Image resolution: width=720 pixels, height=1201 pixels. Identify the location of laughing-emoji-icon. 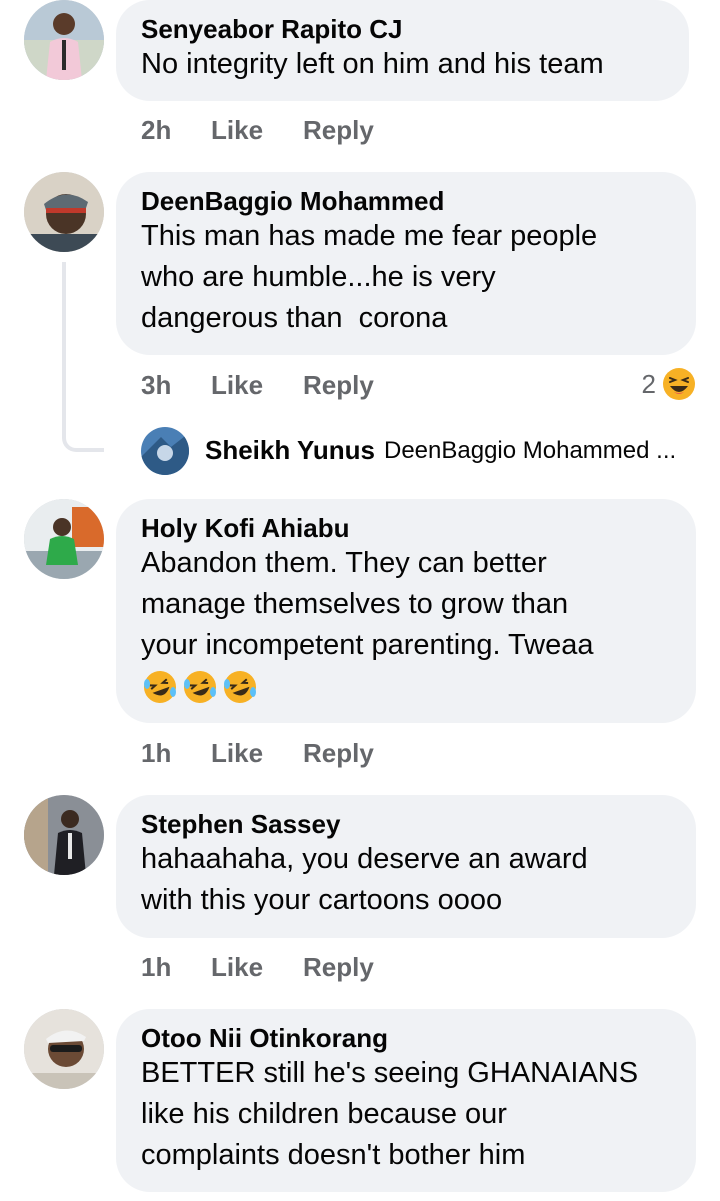
(679, 384).